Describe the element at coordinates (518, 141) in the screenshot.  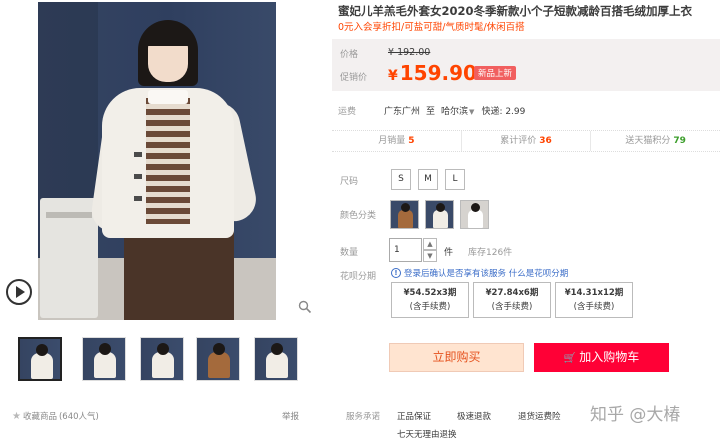
I see `stat-label: 累计评价` at that location.